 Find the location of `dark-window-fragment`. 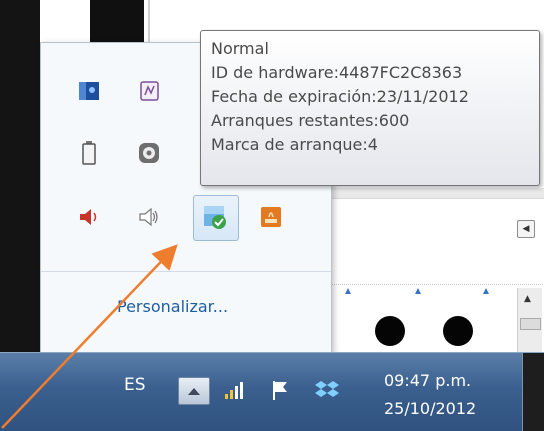

dark-window-fragment is located at coordinates (117, 21).